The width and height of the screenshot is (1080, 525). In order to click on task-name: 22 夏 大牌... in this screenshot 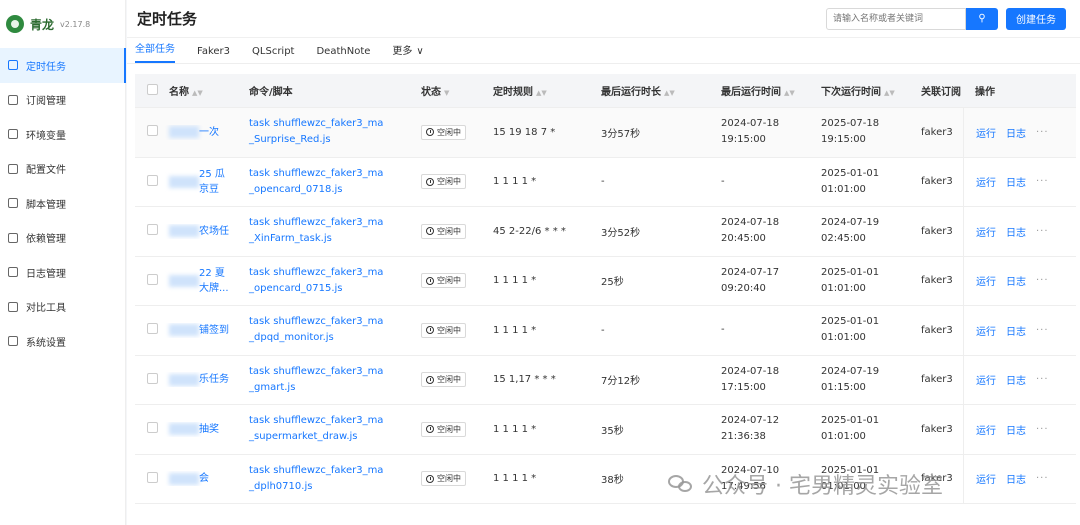, I will do `click(214, 281)`.